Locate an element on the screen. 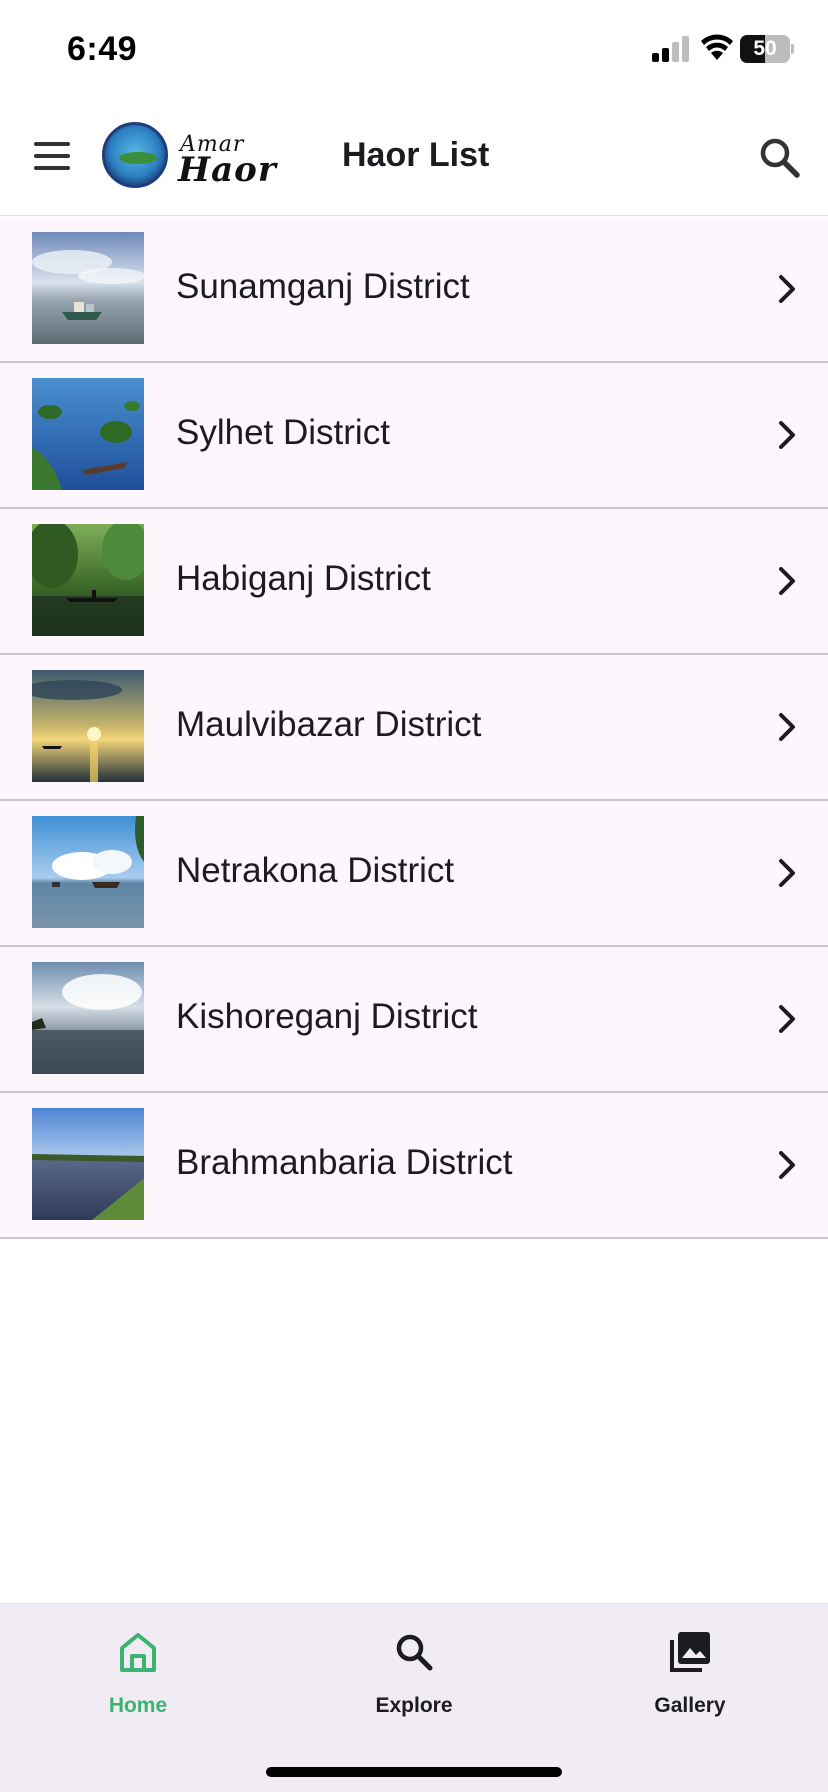 The image size is (828, 1792). district-item-sunamganj: Sunamganj District is located at coordinates (414, 290).